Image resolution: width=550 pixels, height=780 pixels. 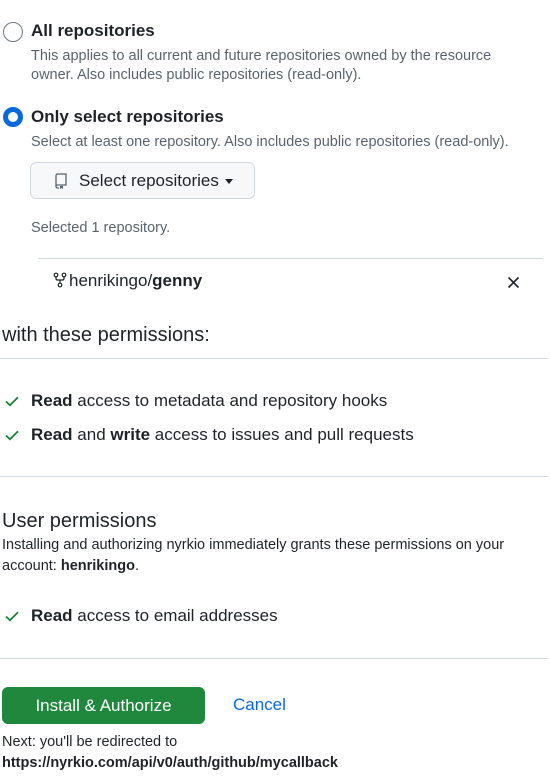 What do you see at coordinates (90, 742) in the screenshot?
I see `redirect-notice: Next: you'll be redirected to` at bounding box center [90, 742].